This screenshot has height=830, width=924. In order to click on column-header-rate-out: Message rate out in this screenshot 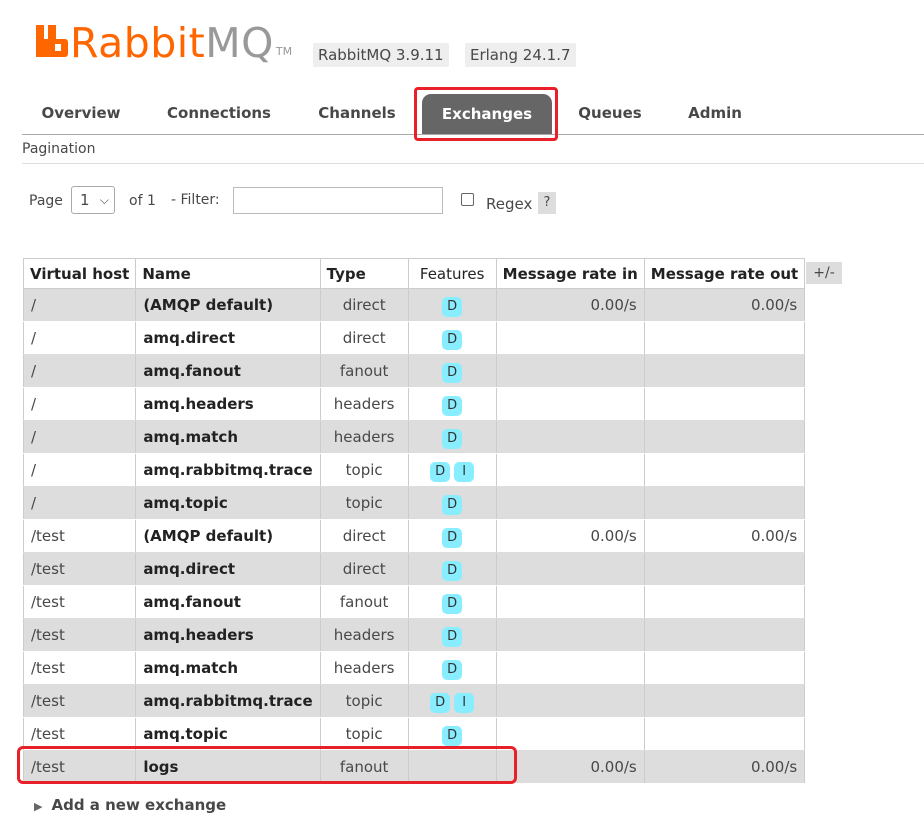, I will do `click(724, 273)`.